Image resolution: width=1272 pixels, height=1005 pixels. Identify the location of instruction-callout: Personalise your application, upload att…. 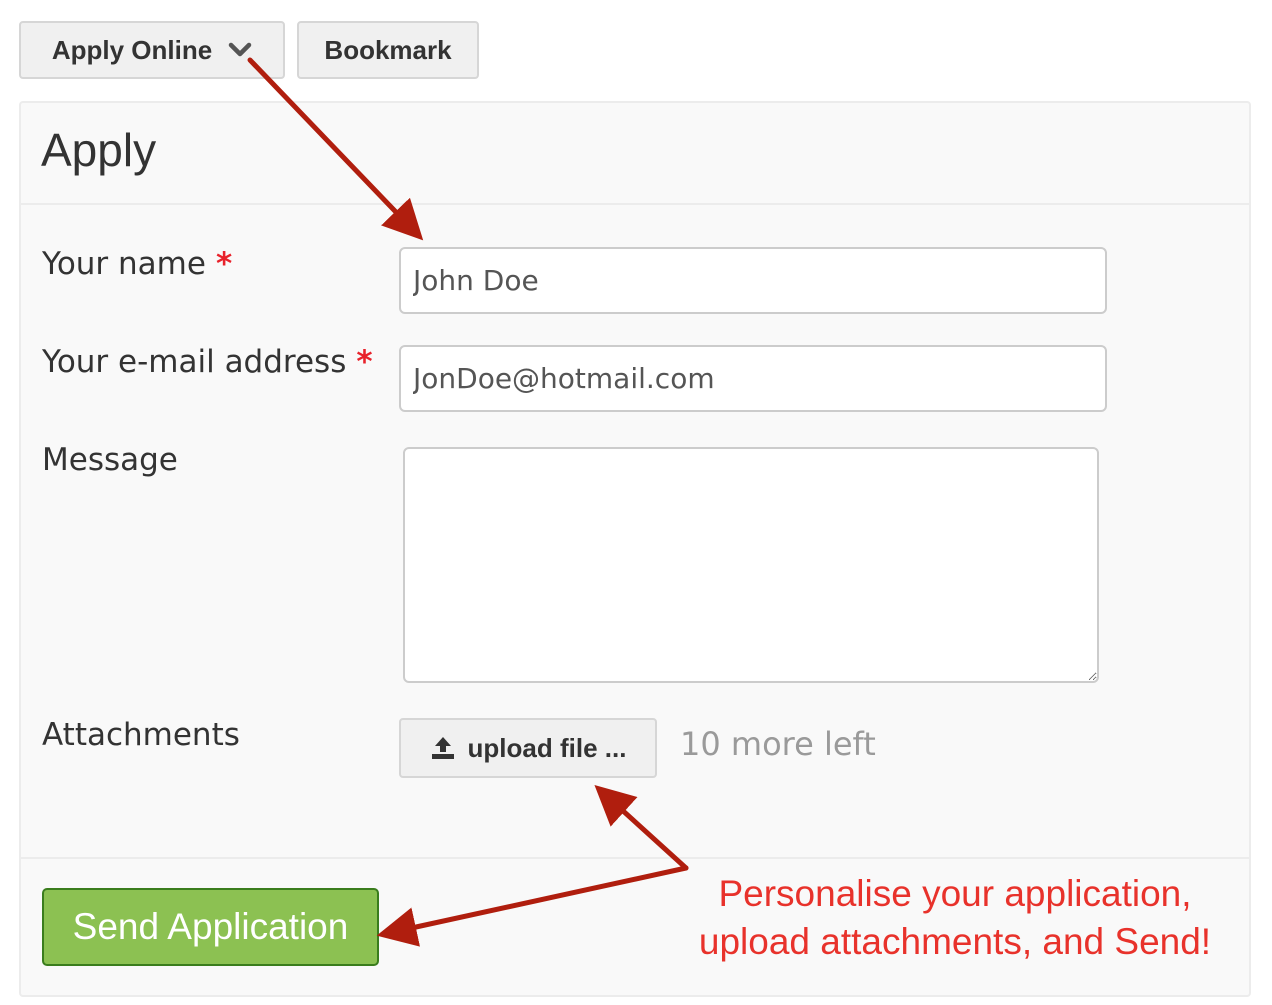
(955, 918).